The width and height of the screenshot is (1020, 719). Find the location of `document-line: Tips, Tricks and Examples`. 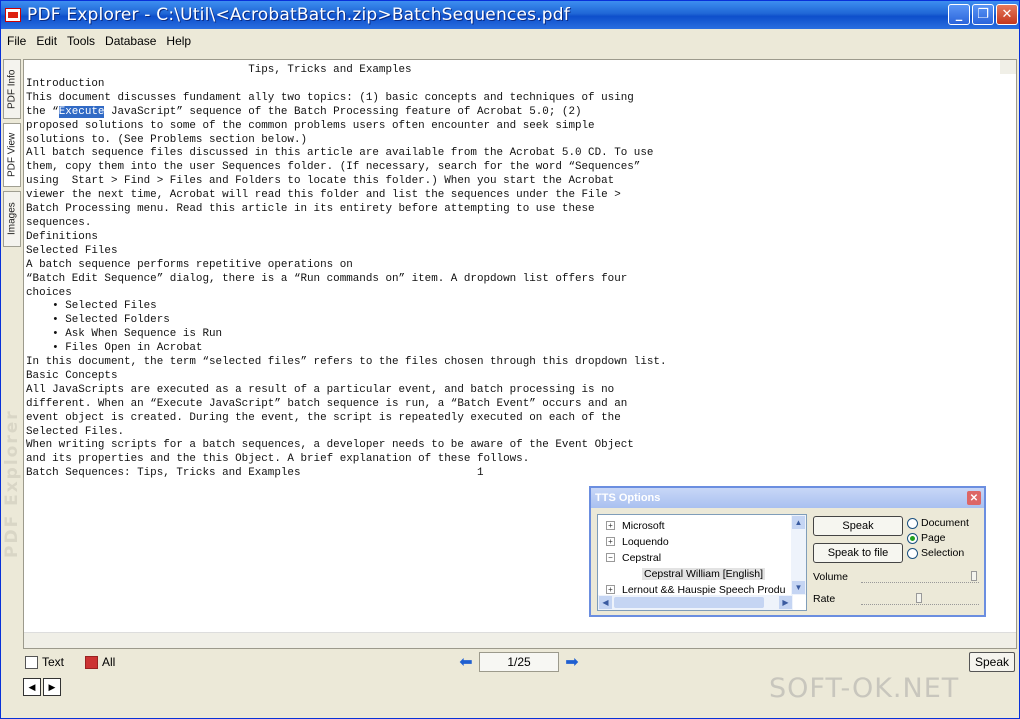

document-line: Tips, Tricks and Examples is located at coordinates (219, 70).